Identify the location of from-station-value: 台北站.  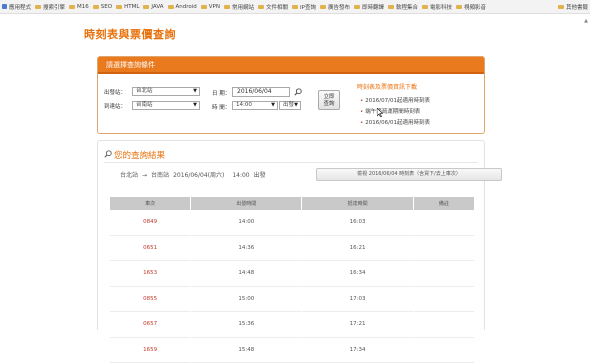
(144, 91).